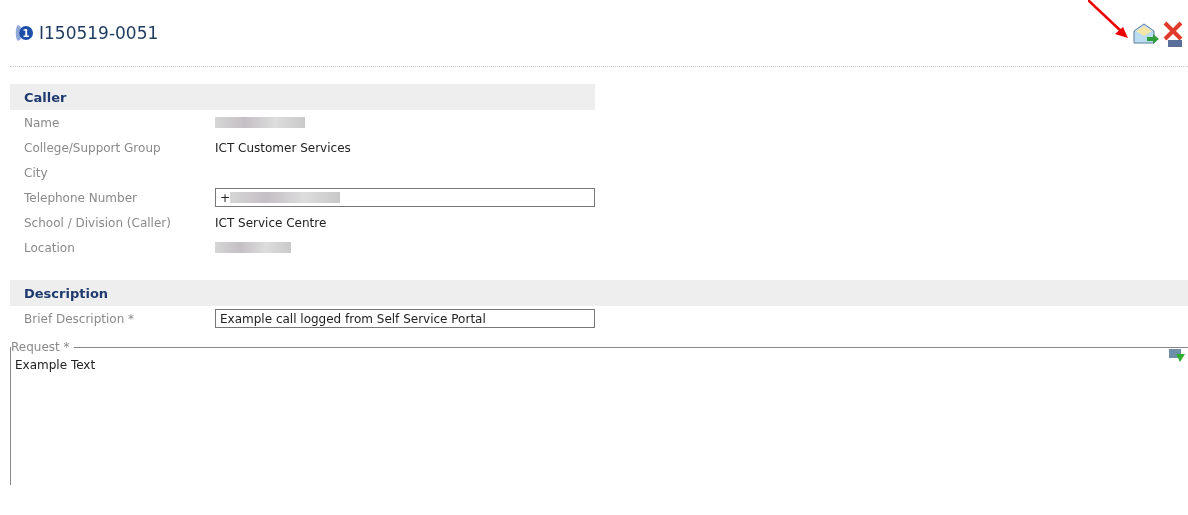 Image resolution: width=1188 pixels, height=515 pixels. Describe the element at coordinates (50, 247) in the screenshot. I see `field-label: Location` at that location.